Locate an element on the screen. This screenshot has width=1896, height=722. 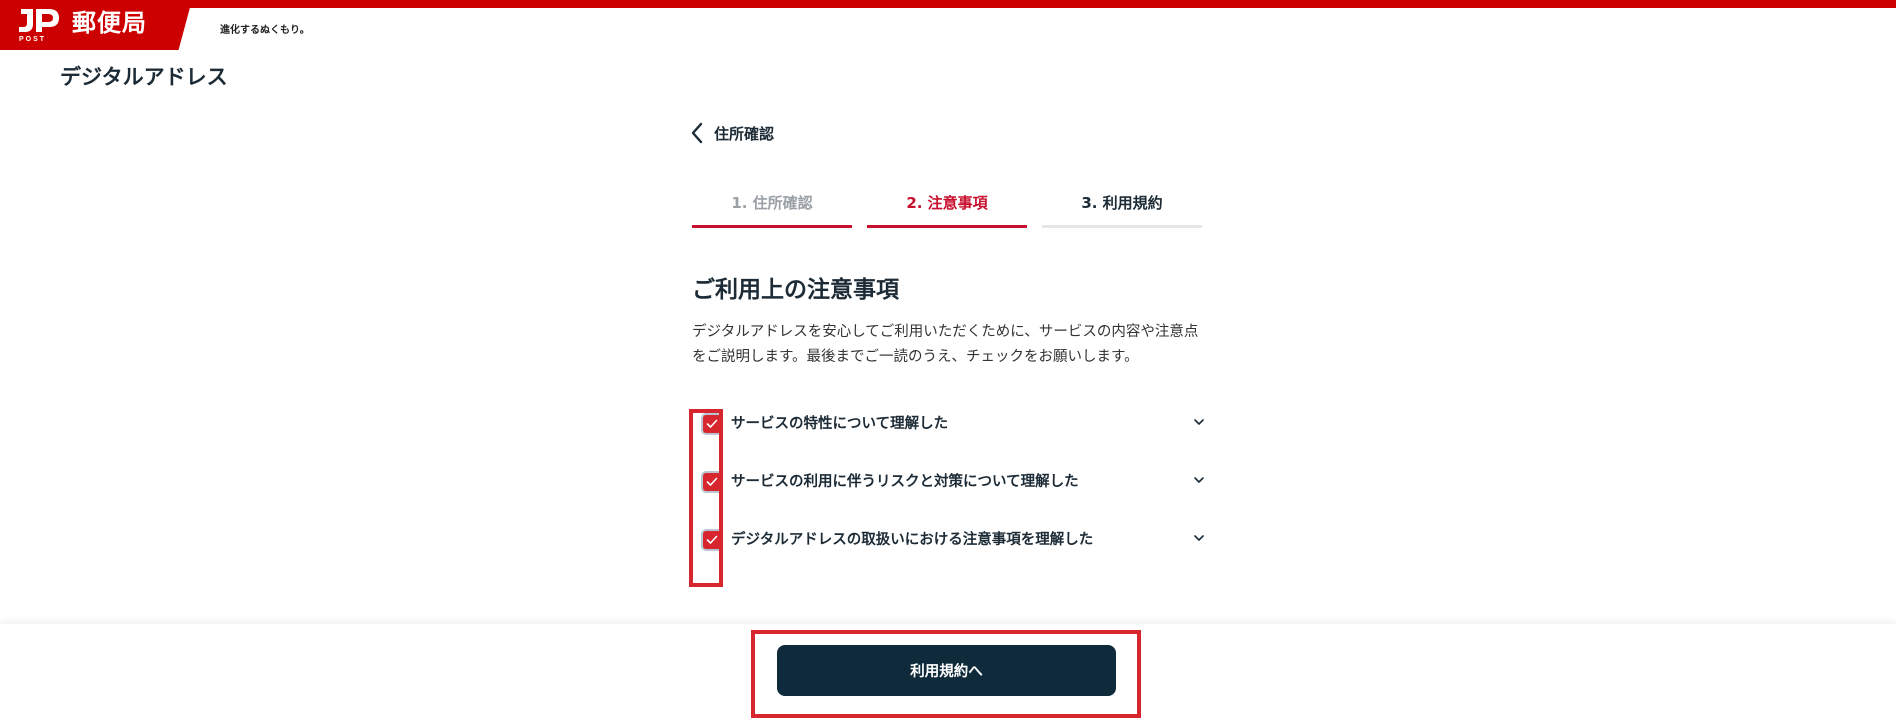
checklist-item-label: サービスの利用に伴うリスクと対策について理解した is located at coordinates (905, 482).